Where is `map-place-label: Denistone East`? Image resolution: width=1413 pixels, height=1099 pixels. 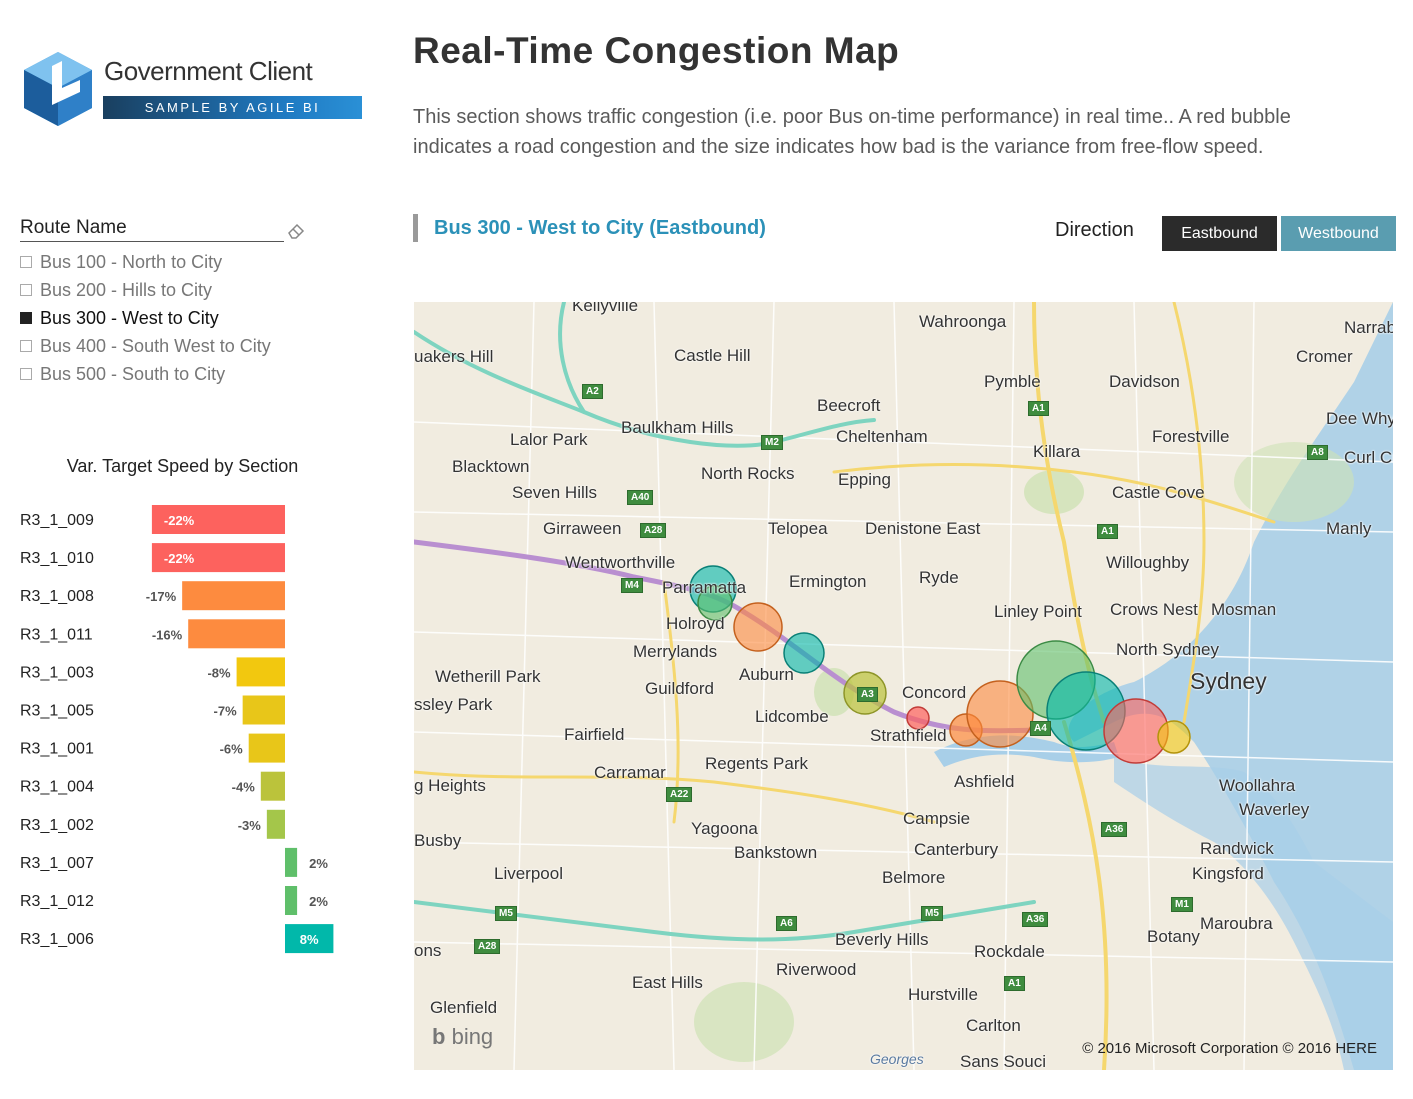 map-place-label: Denistone East is located at coordinates (923, 528).